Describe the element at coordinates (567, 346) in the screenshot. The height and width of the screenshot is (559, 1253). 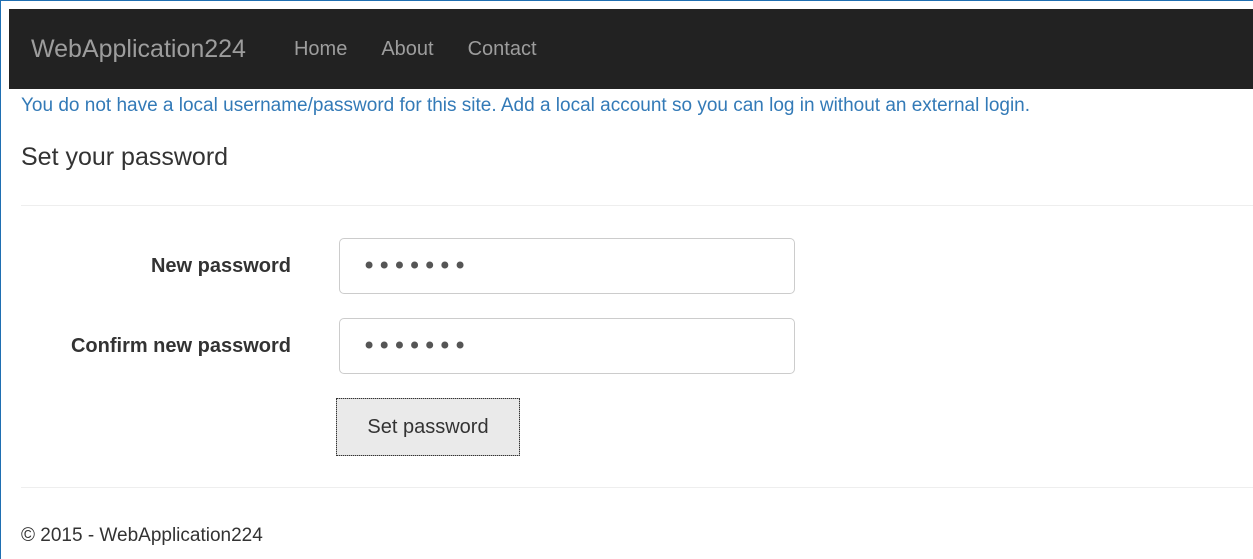
I see `confirm-password-input: •••••••` at that location.